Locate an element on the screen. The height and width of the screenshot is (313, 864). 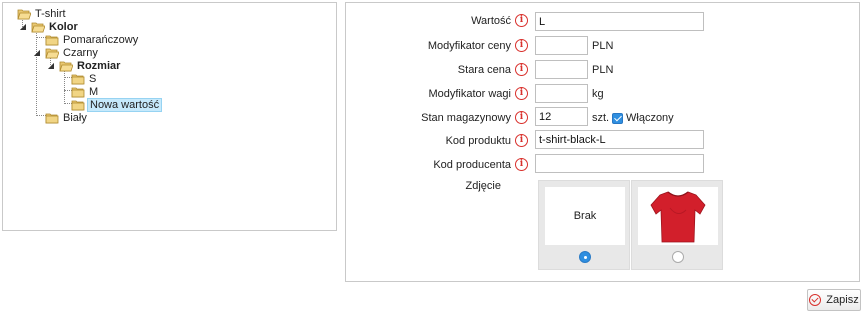
modyfikator-wagi-input is located at coordinates (561, 93).